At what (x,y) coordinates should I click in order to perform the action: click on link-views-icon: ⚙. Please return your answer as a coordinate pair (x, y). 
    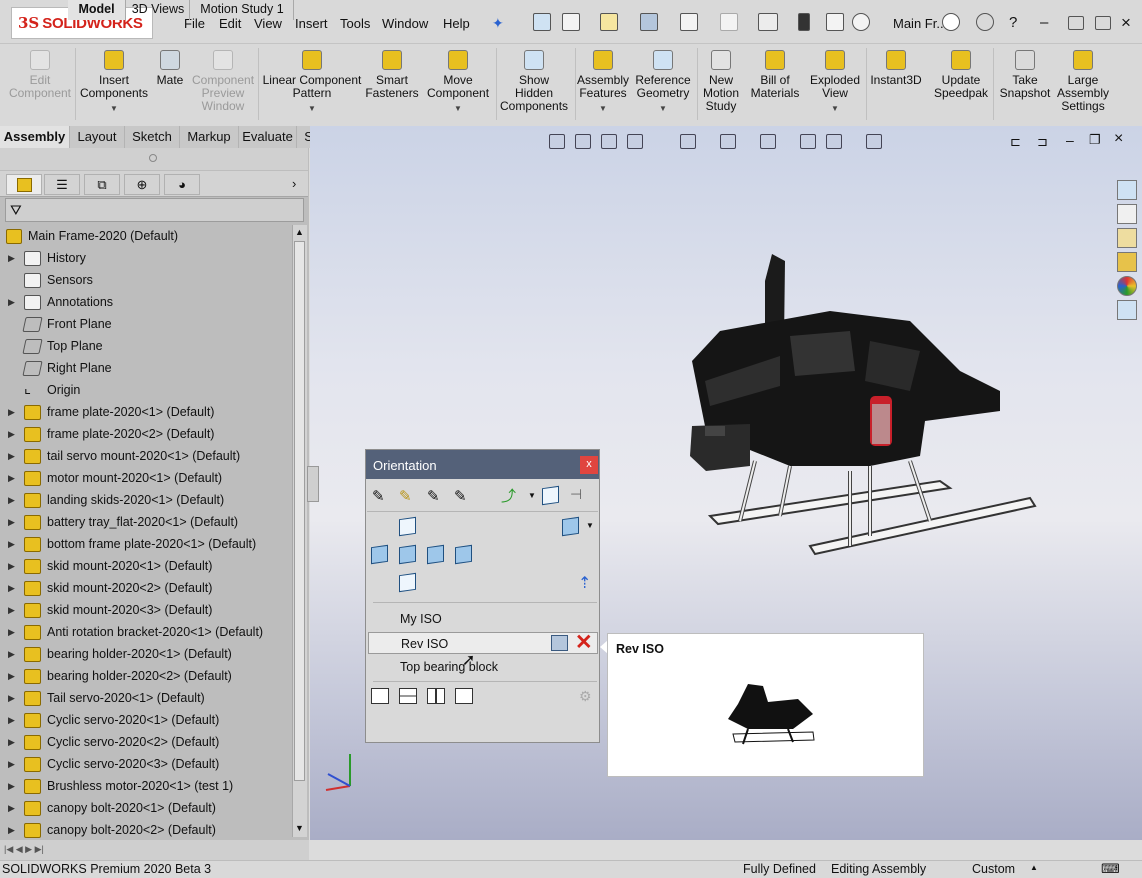
    Looking at the image, I should click on (585, 696).